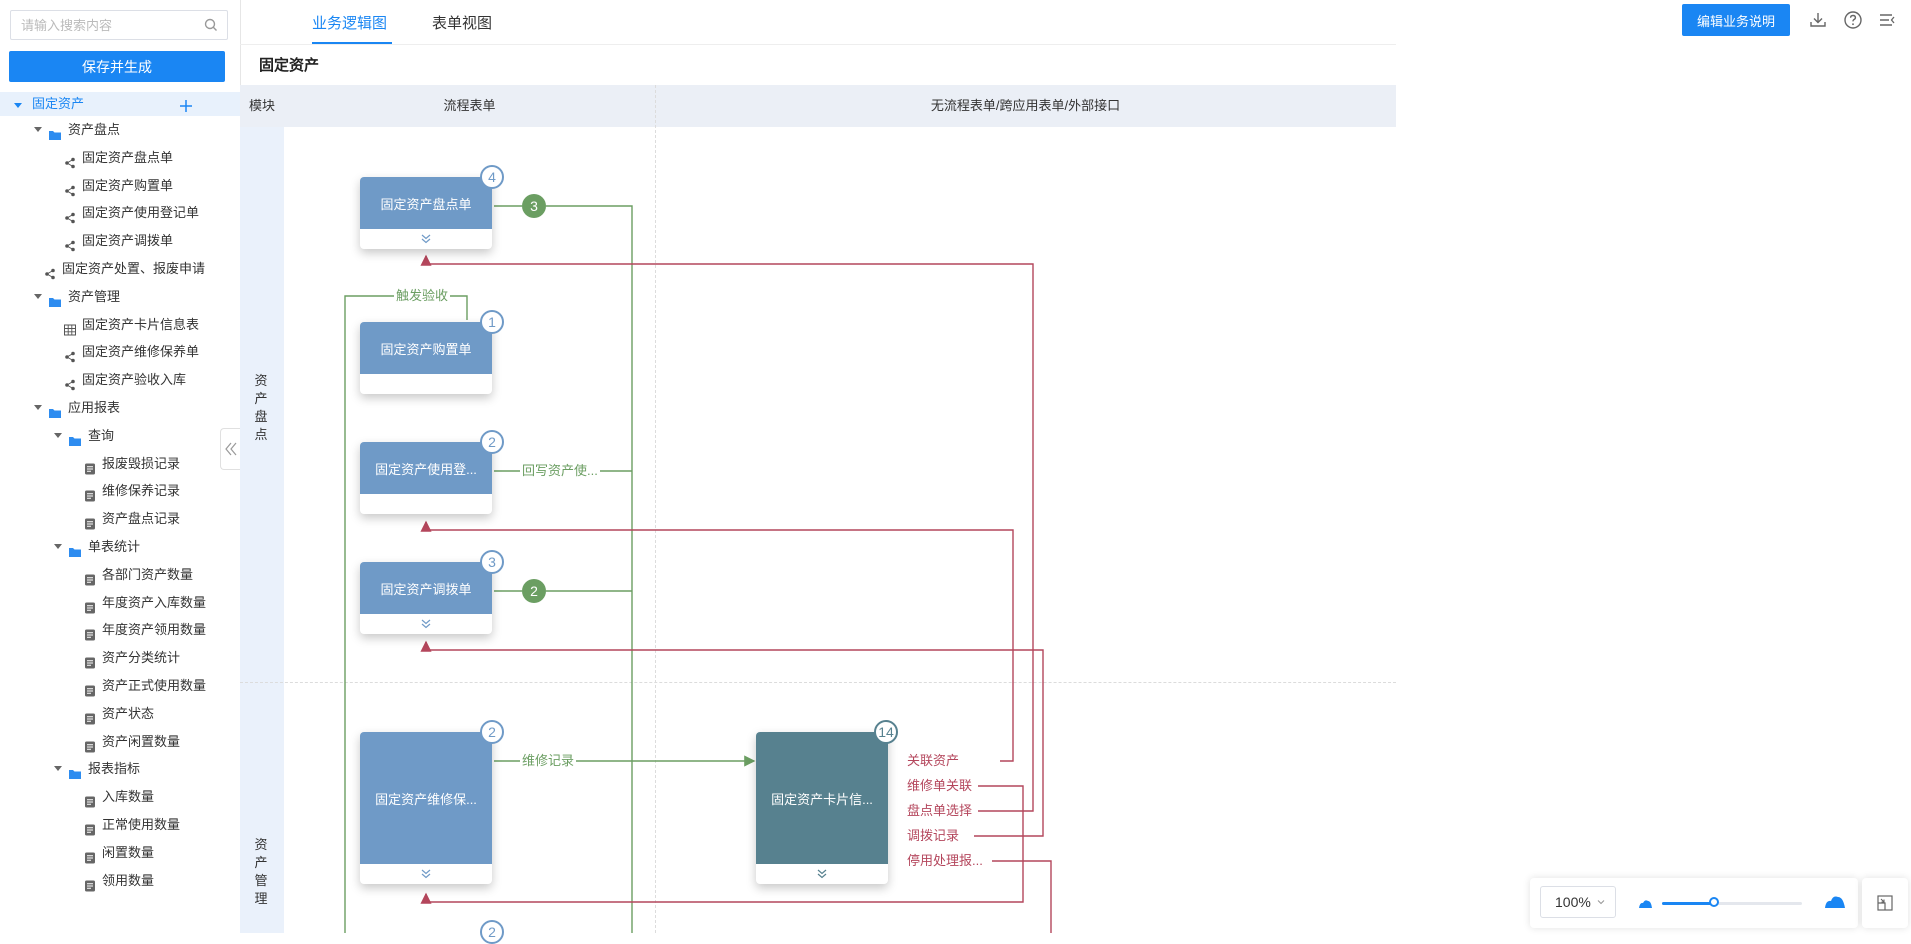 The image size is (1911, 944). Describe the element at coordinates (114, 546) in the screenshot. I see `tree-item-label: 单表统计` at that location.